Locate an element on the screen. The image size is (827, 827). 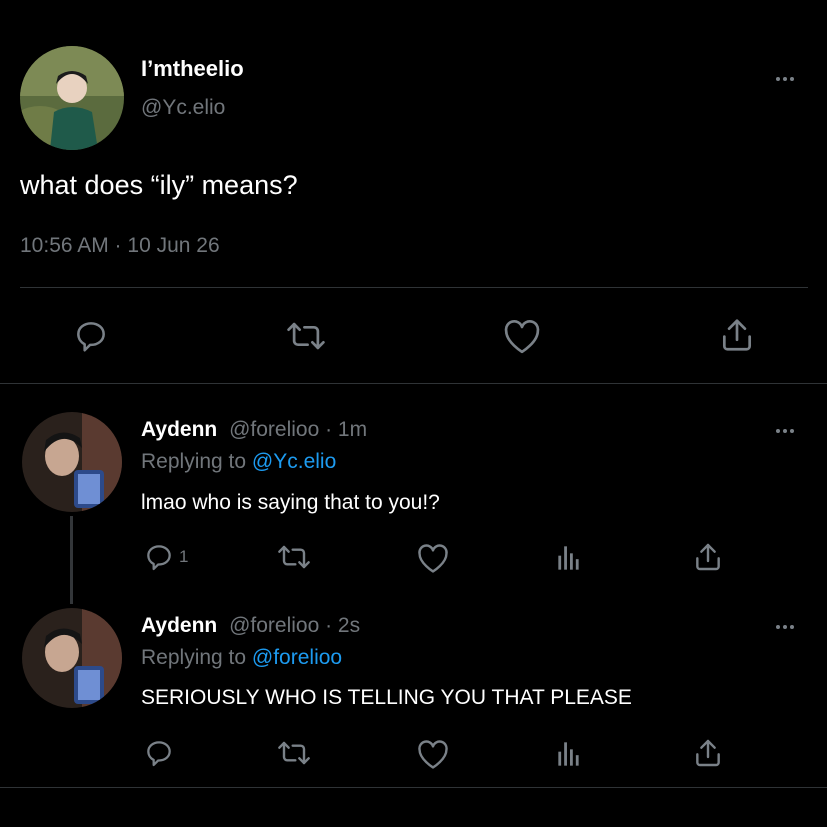
reply-header: Aydenn @forelioo · 2s is located at coordinates (250, 626).